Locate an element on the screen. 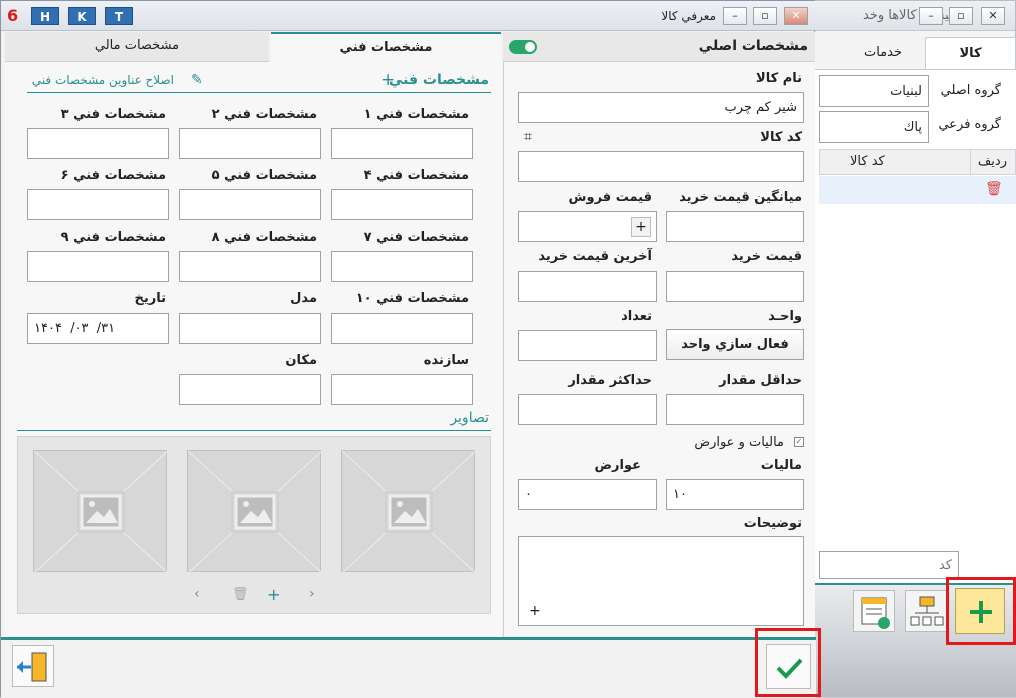 This screenshot has height=698, width=1016. bg-col-code: كد كالا is located at coordinates (867, 161).